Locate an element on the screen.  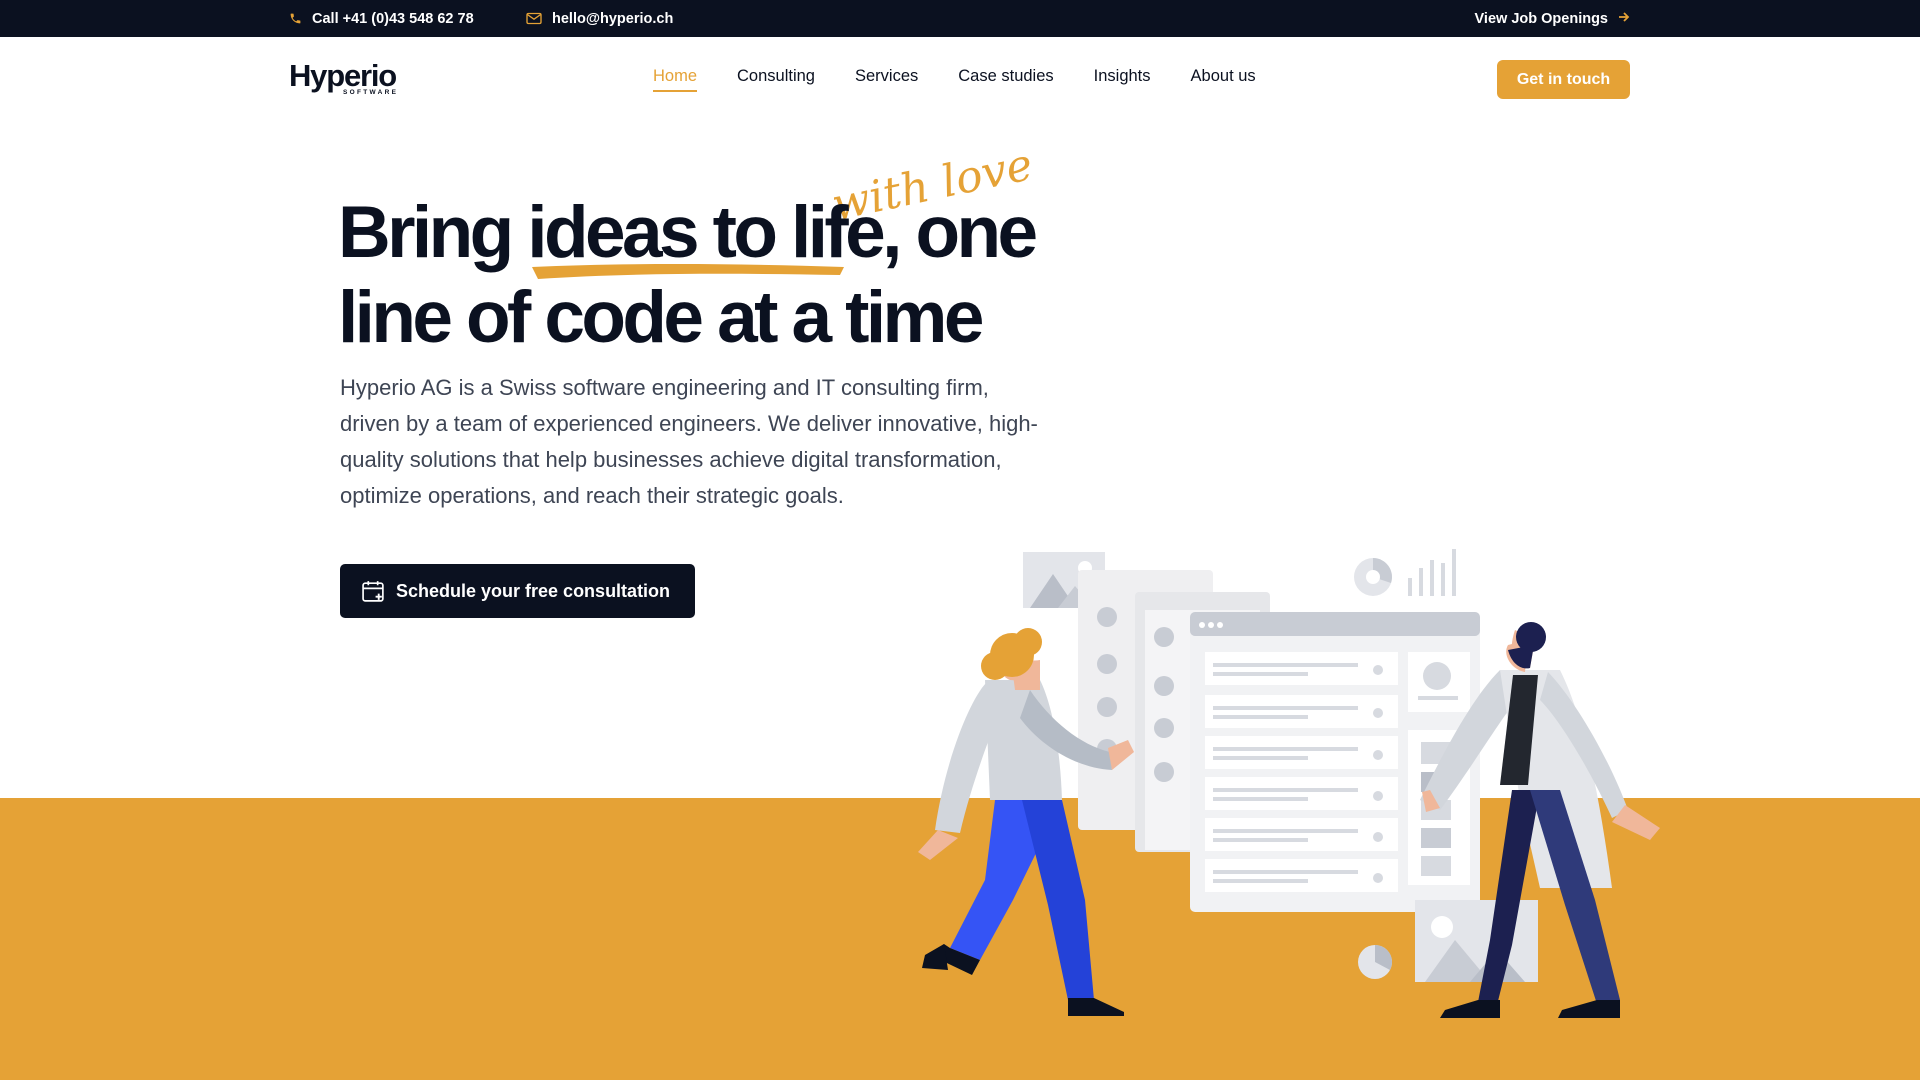
schedule-label: Schedule your free consultation is located at coordinates (533, 590).